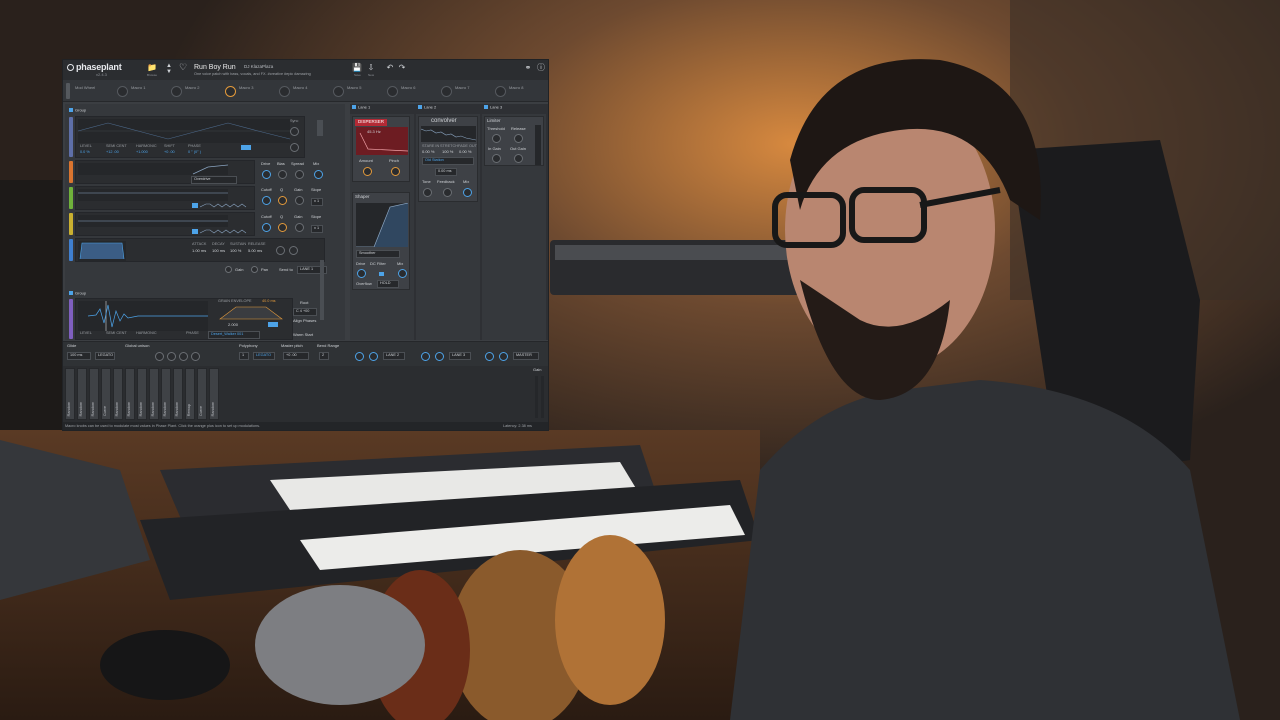 The height and width of the screenshot is (720, 1280). Describe the element at coordinates (273, 324) in the screenshot. I see `grain-mode-select` at that location.